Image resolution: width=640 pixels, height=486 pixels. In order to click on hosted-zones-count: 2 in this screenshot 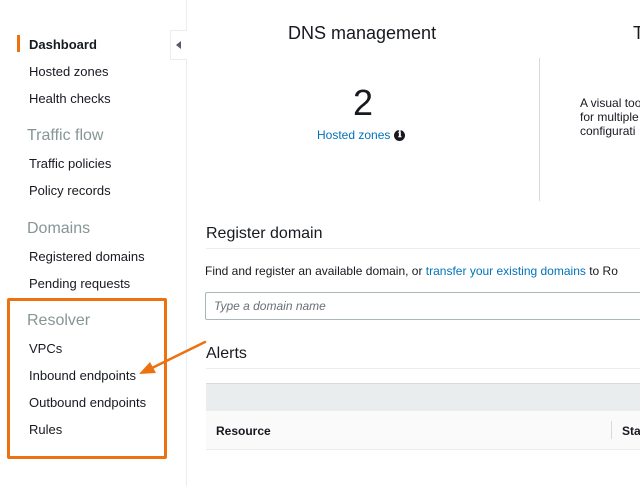, I will do `click(363, 102)`.